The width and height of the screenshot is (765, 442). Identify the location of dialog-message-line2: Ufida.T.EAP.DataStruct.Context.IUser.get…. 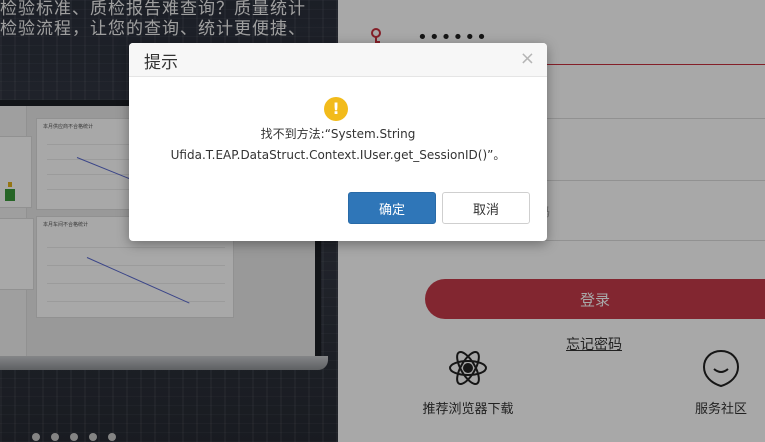
(338, 155).